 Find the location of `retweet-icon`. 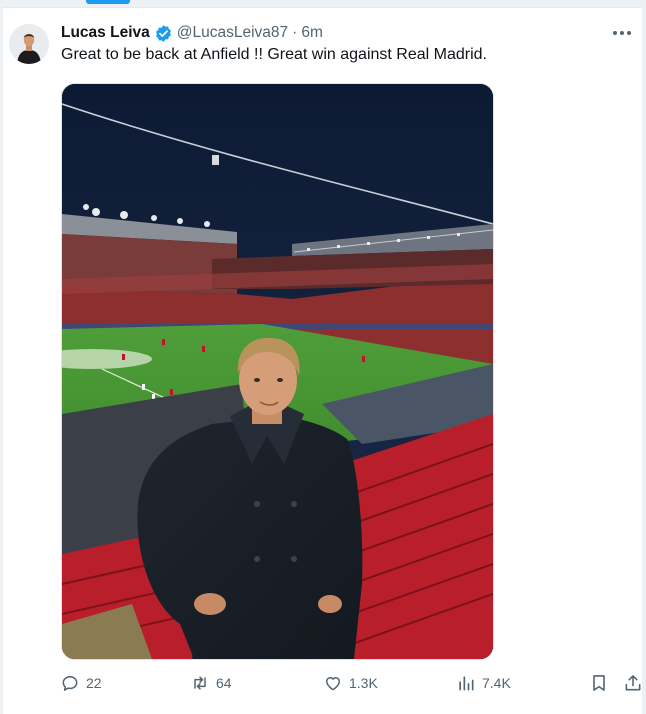

retweet-icon is located at coordinates (200, 683).